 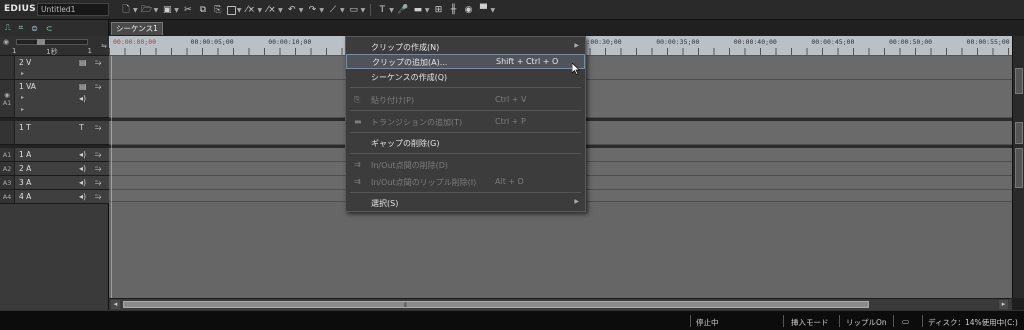 I want to click on vertical-scrollbar, so click(x=1018, y=167).